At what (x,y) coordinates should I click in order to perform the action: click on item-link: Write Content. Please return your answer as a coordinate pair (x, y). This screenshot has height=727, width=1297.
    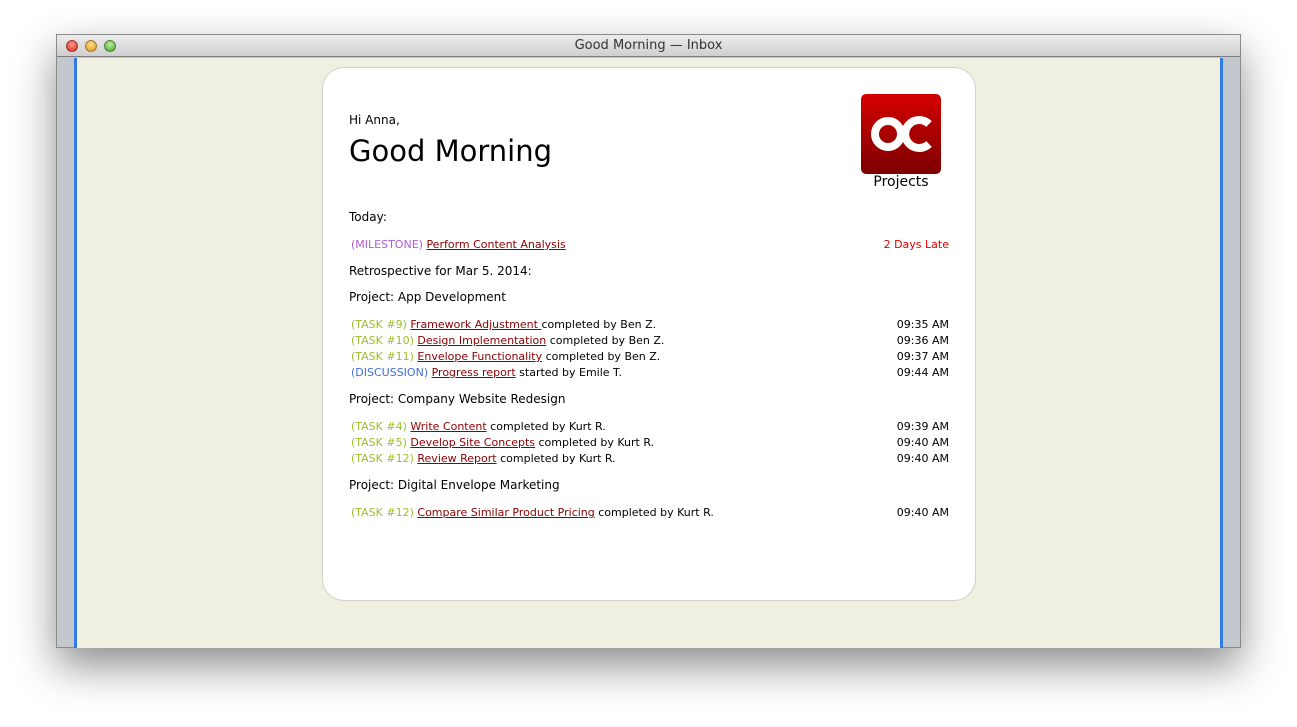
    Looking at the image, I should click on (448, 426).